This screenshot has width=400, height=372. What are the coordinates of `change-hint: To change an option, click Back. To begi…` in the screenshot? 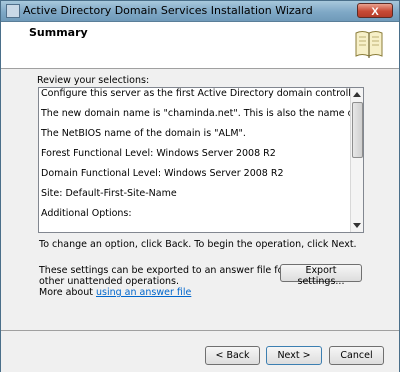 It's located at (198, 244).